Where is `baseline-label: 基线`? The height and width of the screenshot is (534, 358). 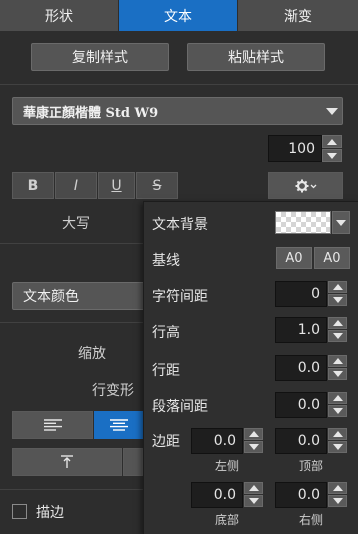 baseline-label: 基线 is located at coordinates (166, 261).